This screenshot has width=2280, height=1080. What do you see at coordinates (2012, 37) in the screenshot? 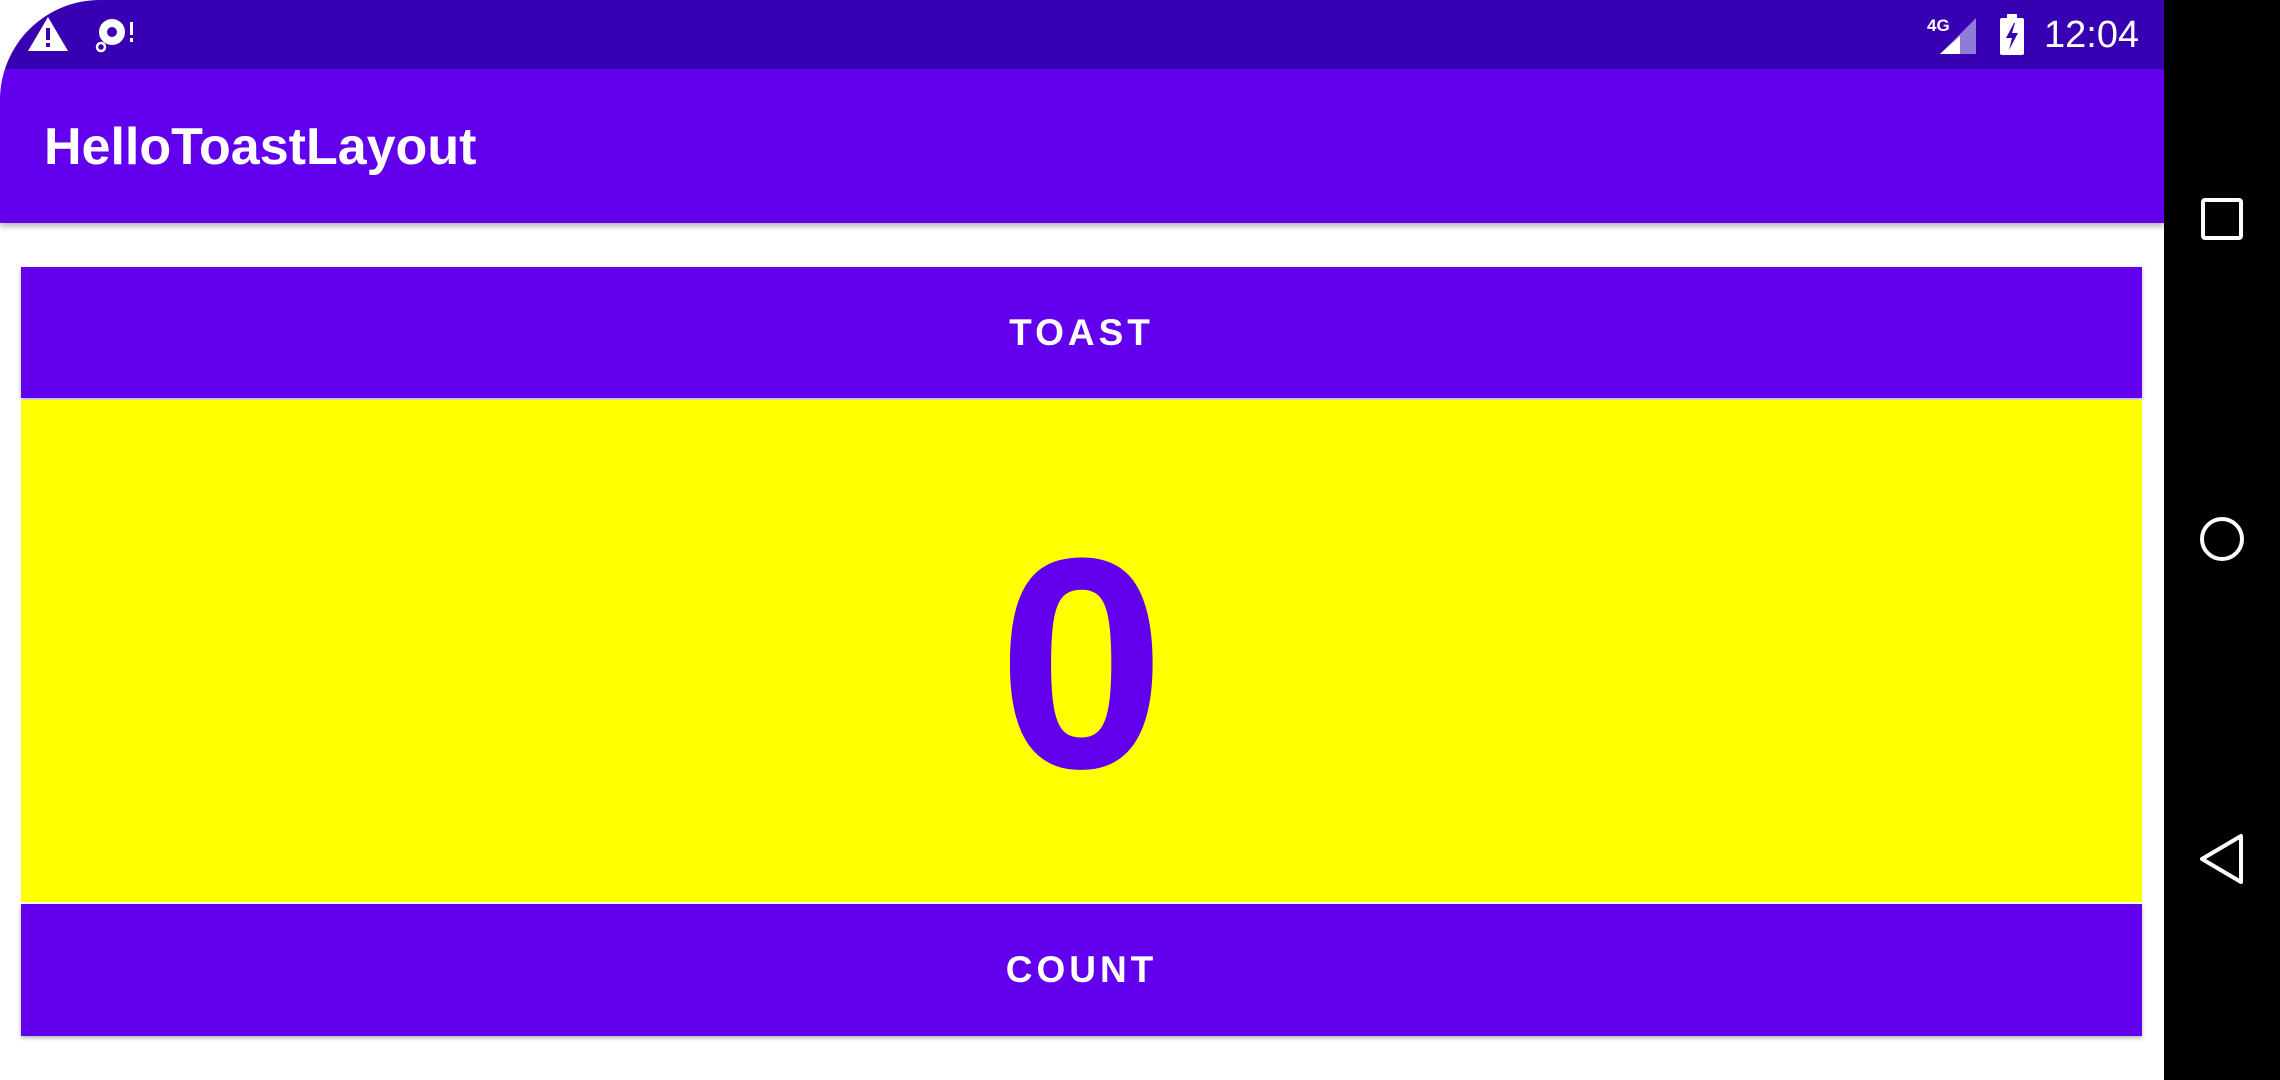
I see `battery-charging-icon` at bounding box center [2012, 37].